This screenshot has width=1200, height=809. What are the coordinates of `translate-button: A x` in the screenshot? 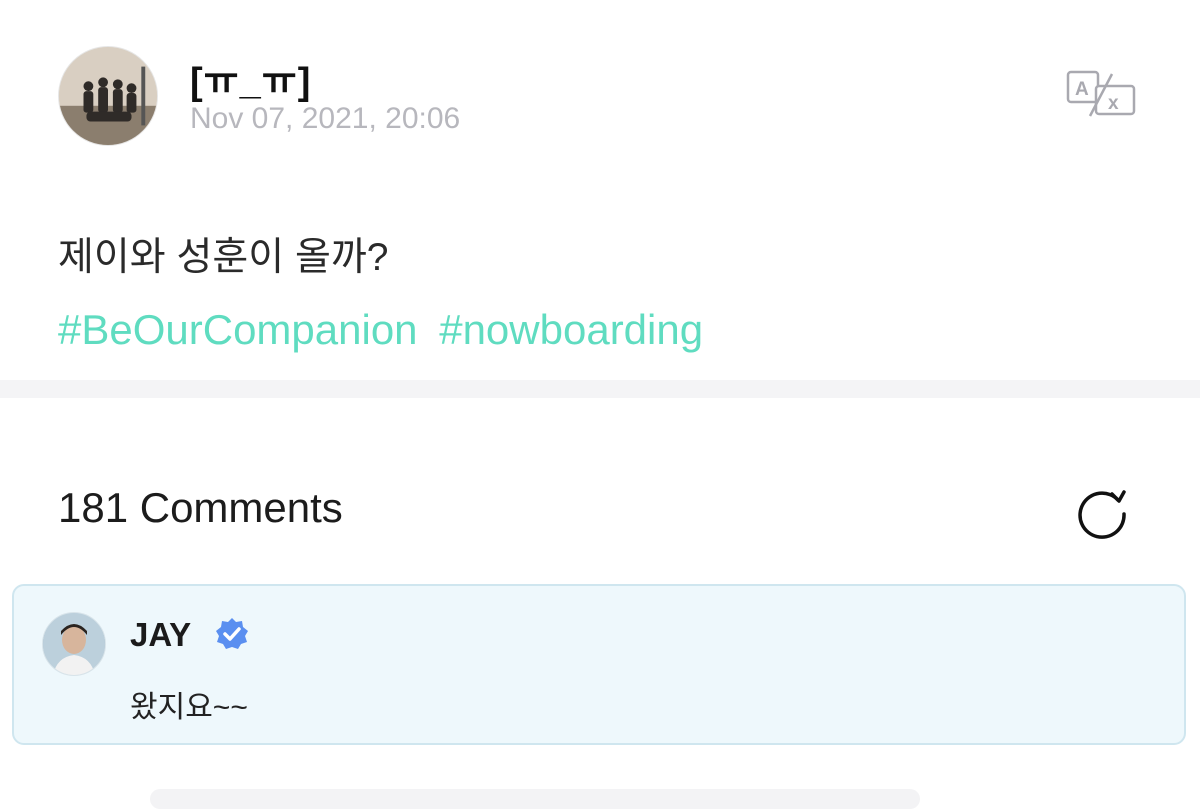 It's located at (1102, 94).